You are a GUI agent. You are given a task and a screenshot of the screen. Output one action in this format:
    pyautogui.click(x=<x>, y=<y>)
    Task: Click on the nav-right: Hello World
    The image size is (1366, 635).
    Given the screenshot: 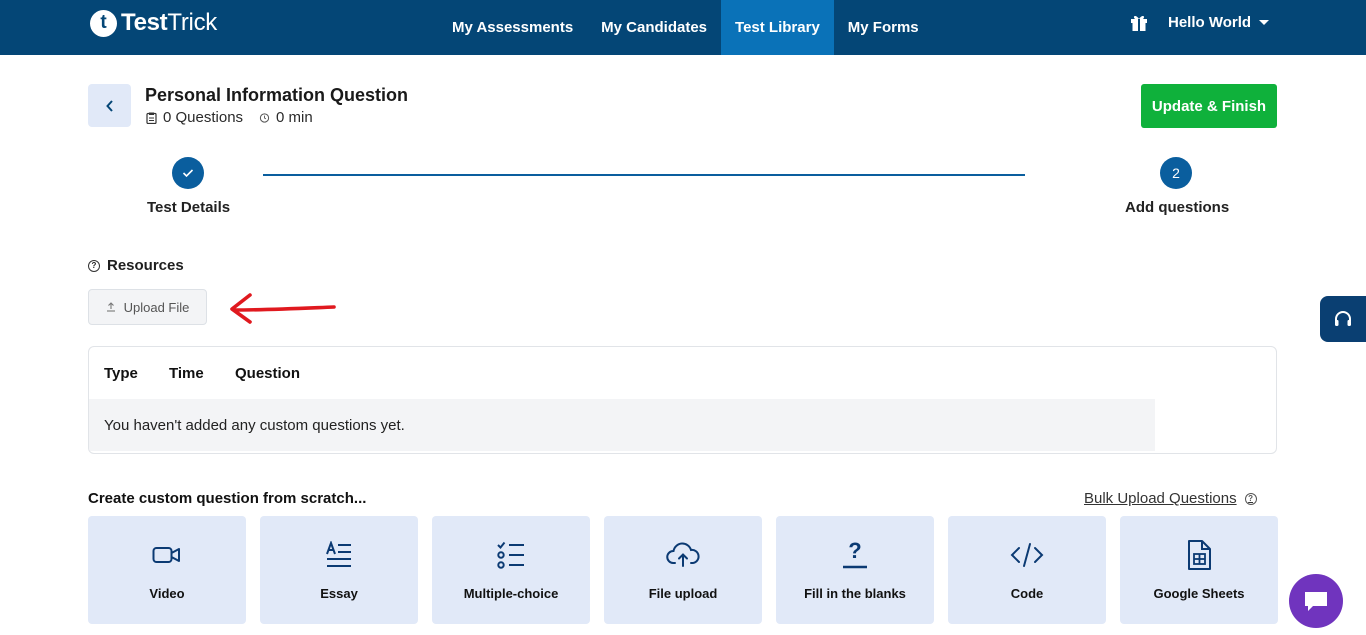 What is the action you would take?
    pyautogui.click(x=1200, y=22)
    